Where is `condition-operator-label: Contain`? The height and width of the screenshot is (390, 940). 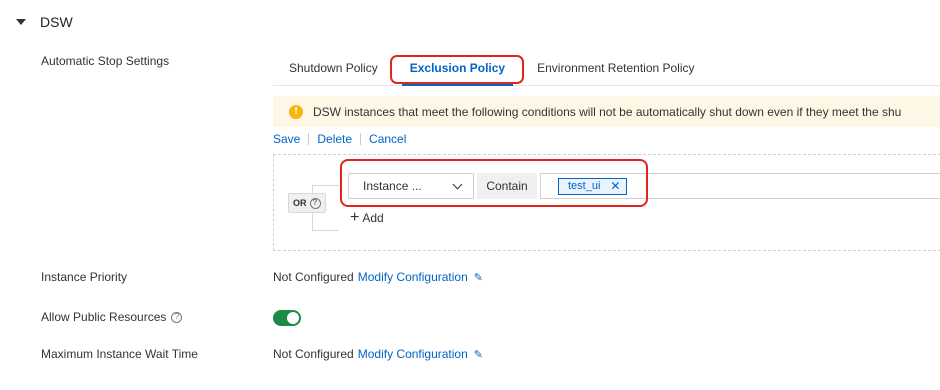 condition-operator-label: Contain is located at coordinates (507, 186).